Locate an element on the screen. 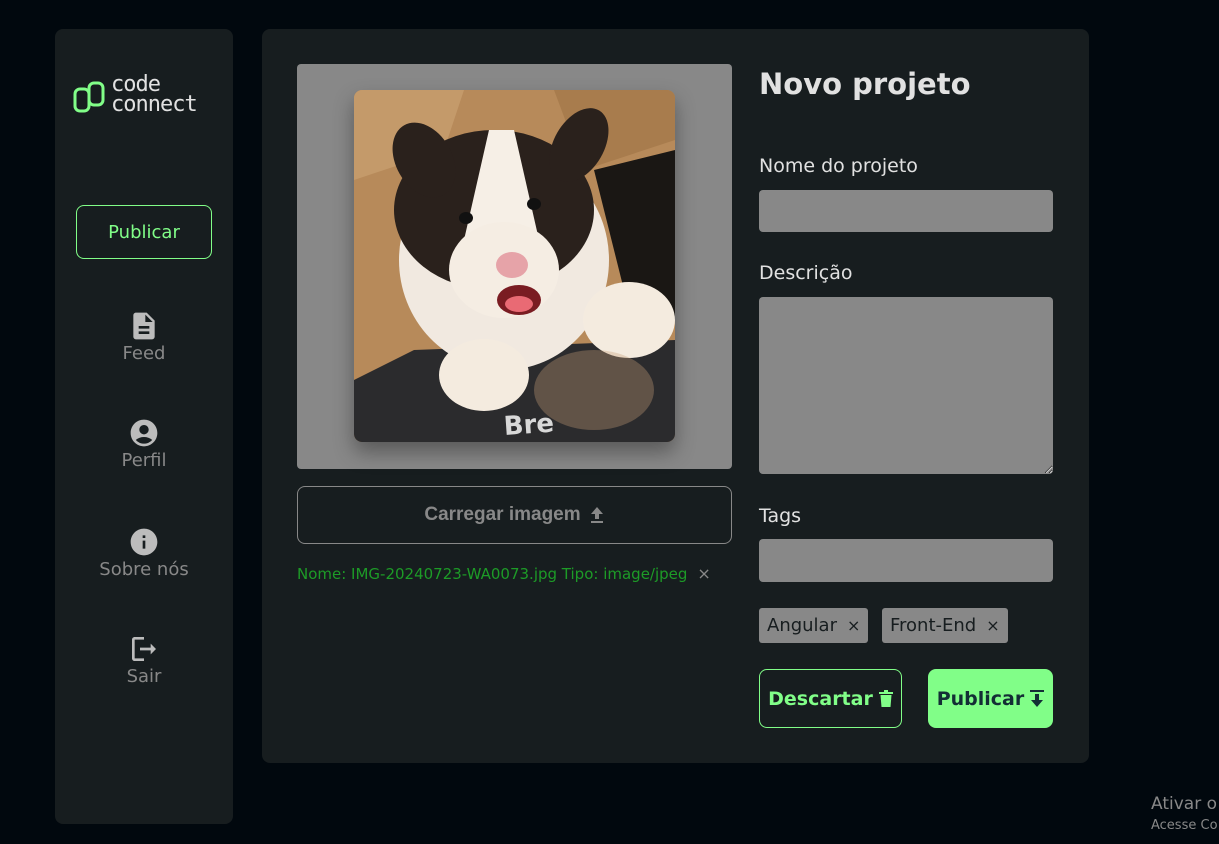 The width and height of the screenshot is (1219, 844). project-name-label: Nome do projeto is located at coordinates (838, 166).